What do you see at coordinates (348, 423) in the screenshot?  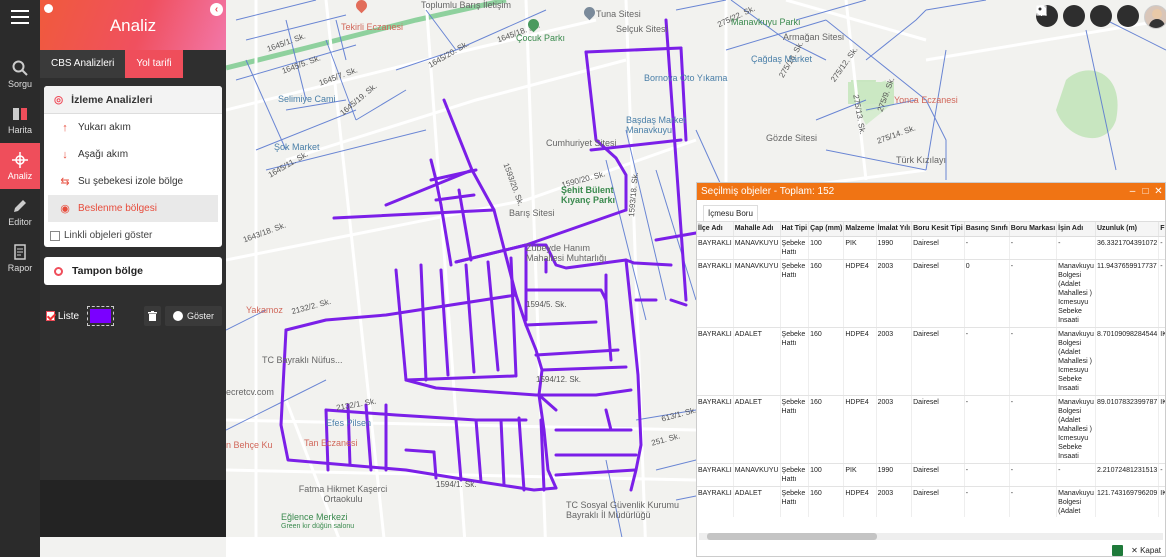 I see `poi-label: Efes Pilsen` at bounding box center [348, 423].